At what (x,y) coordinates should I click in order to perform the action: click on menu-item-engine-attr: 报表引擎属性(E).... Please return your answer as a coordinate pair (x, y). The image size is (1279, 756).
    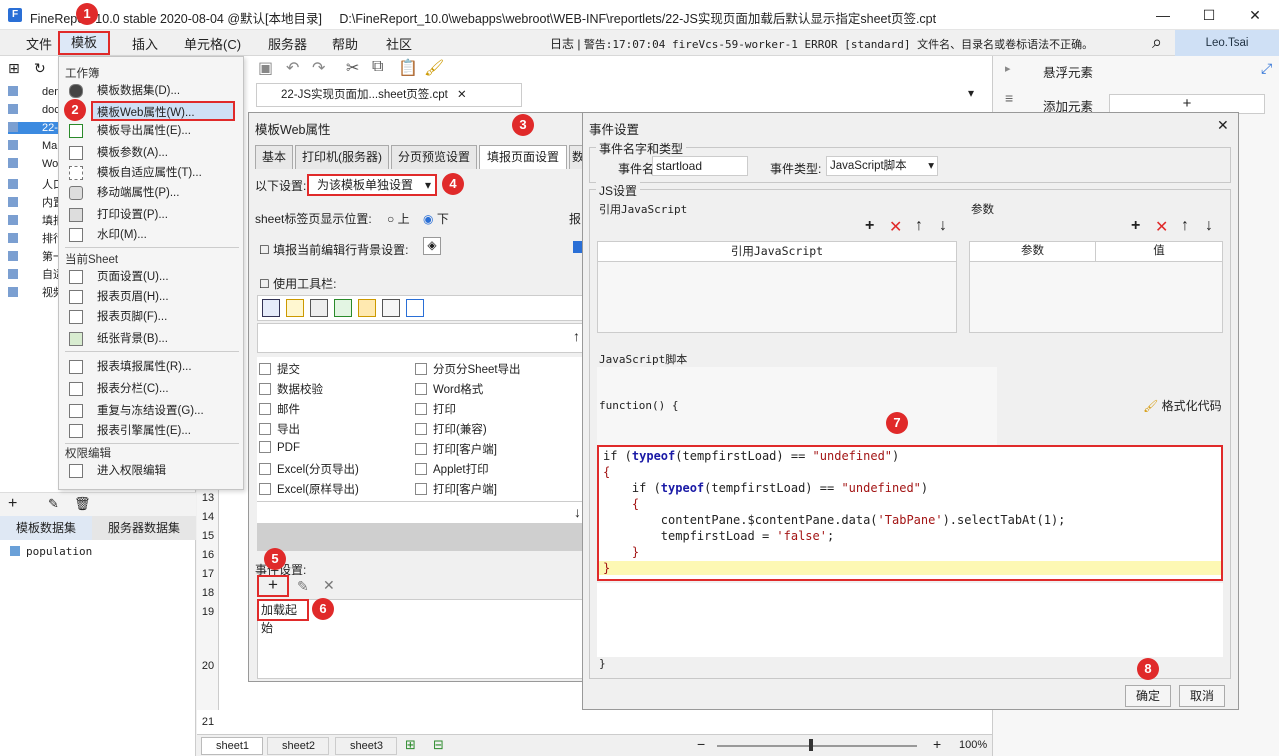
    Looking at the image, I should click on (151, 431).